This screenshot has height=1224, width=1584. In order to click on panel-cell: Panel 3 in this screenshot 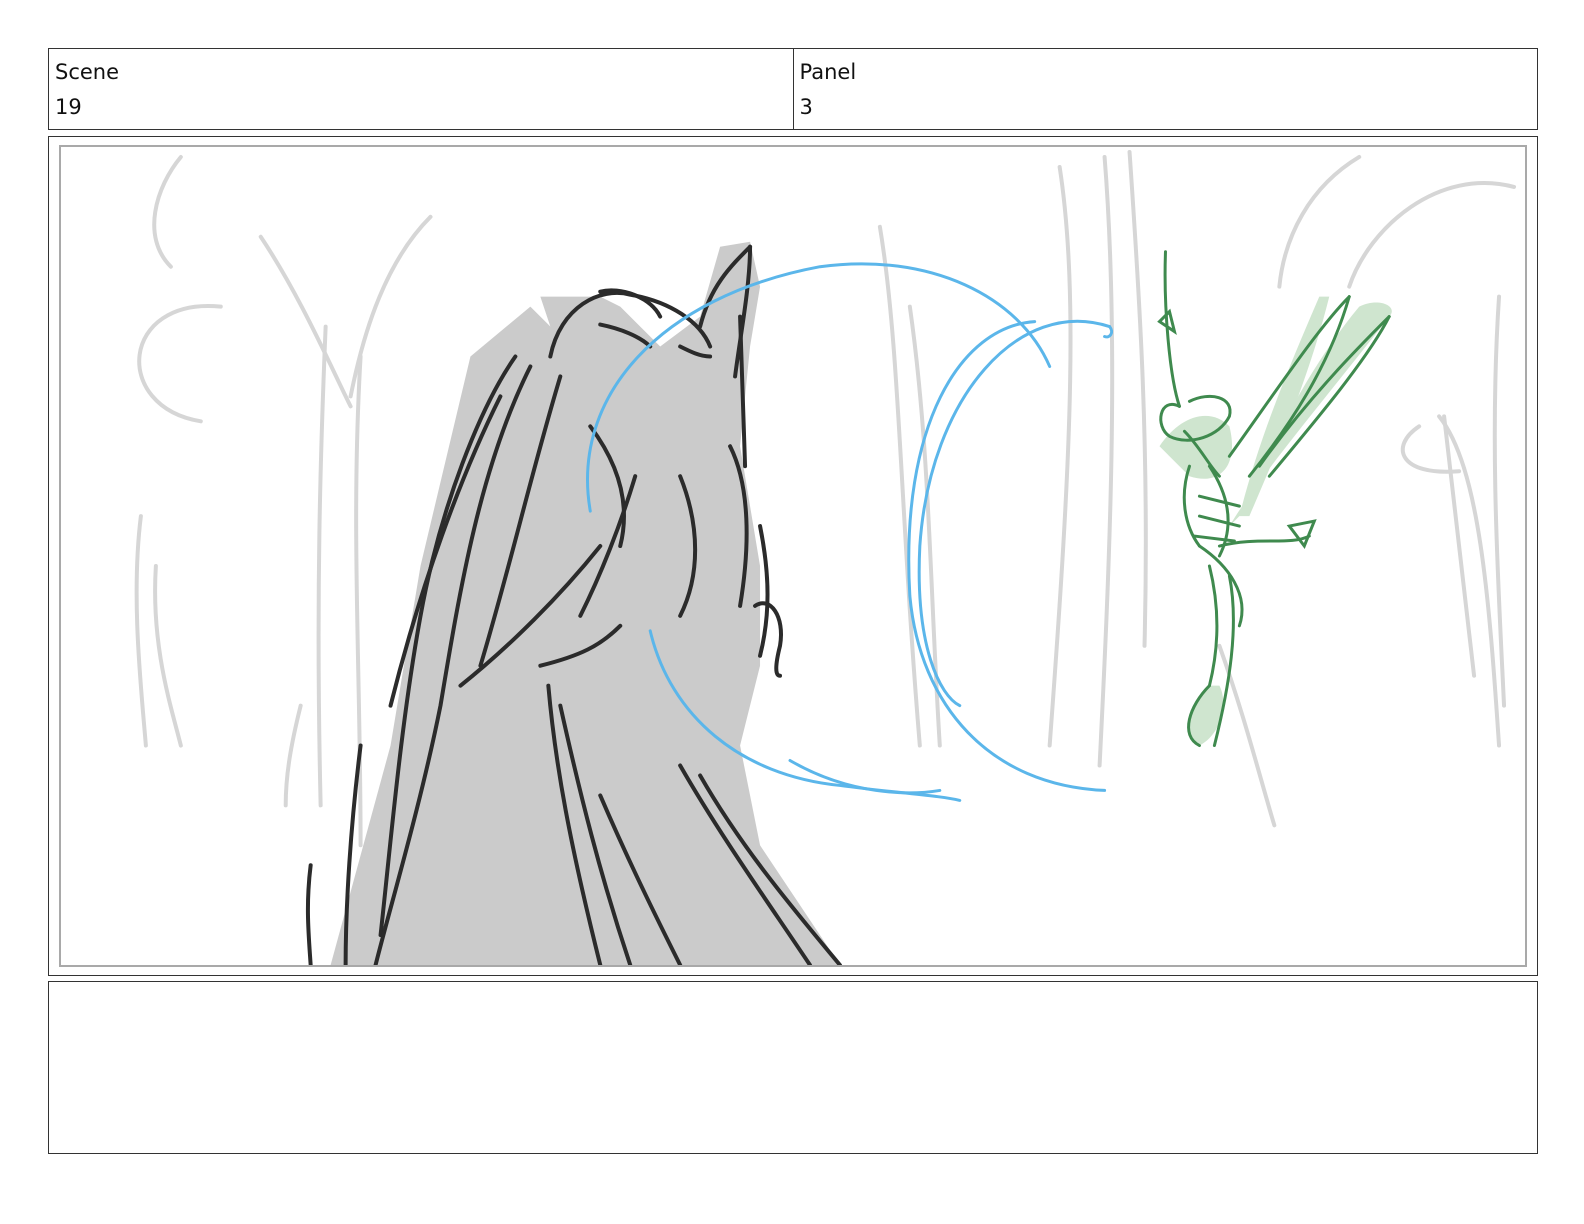, I will do `click(1165, 89)`.